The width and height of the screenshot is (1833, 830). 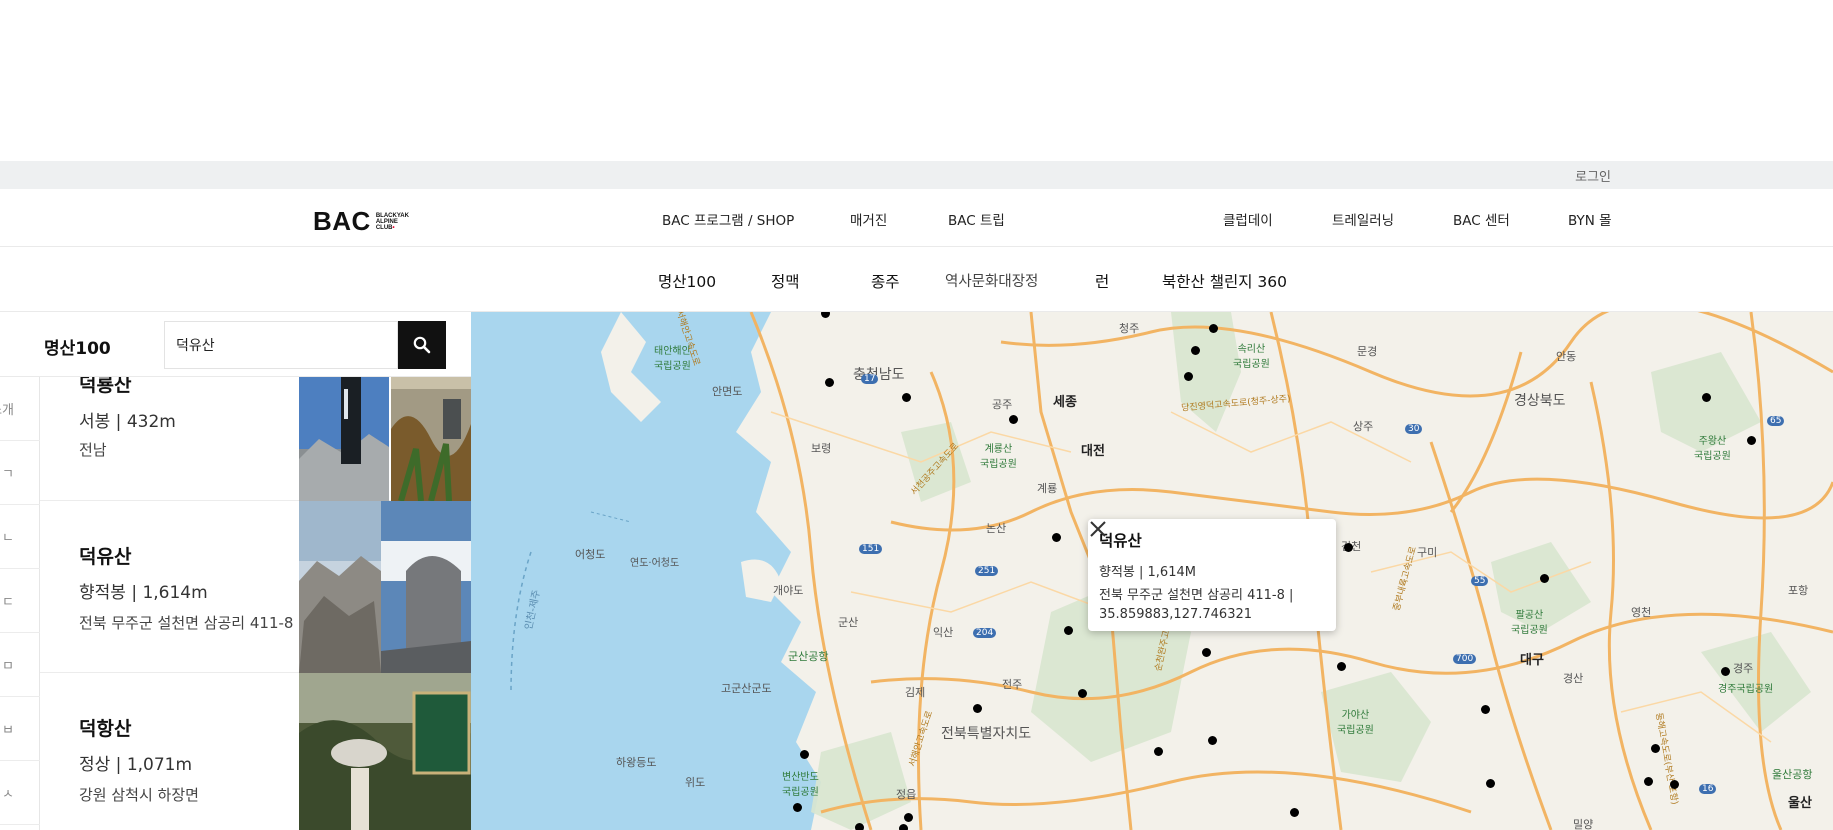 I want to click on close-icon, so click(x=1098, y=529).